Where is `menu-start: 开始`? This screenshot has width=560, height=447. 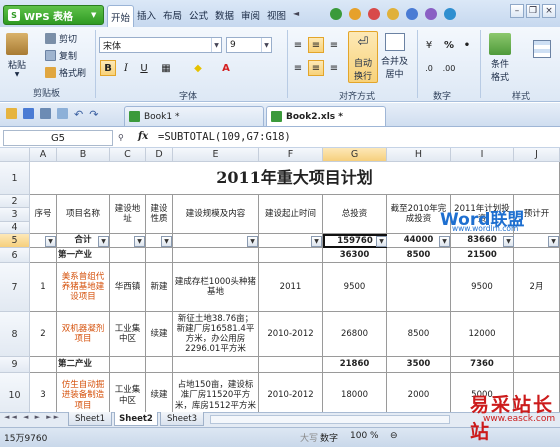
menu-start: 开始 is located at coordinates (120, 16).